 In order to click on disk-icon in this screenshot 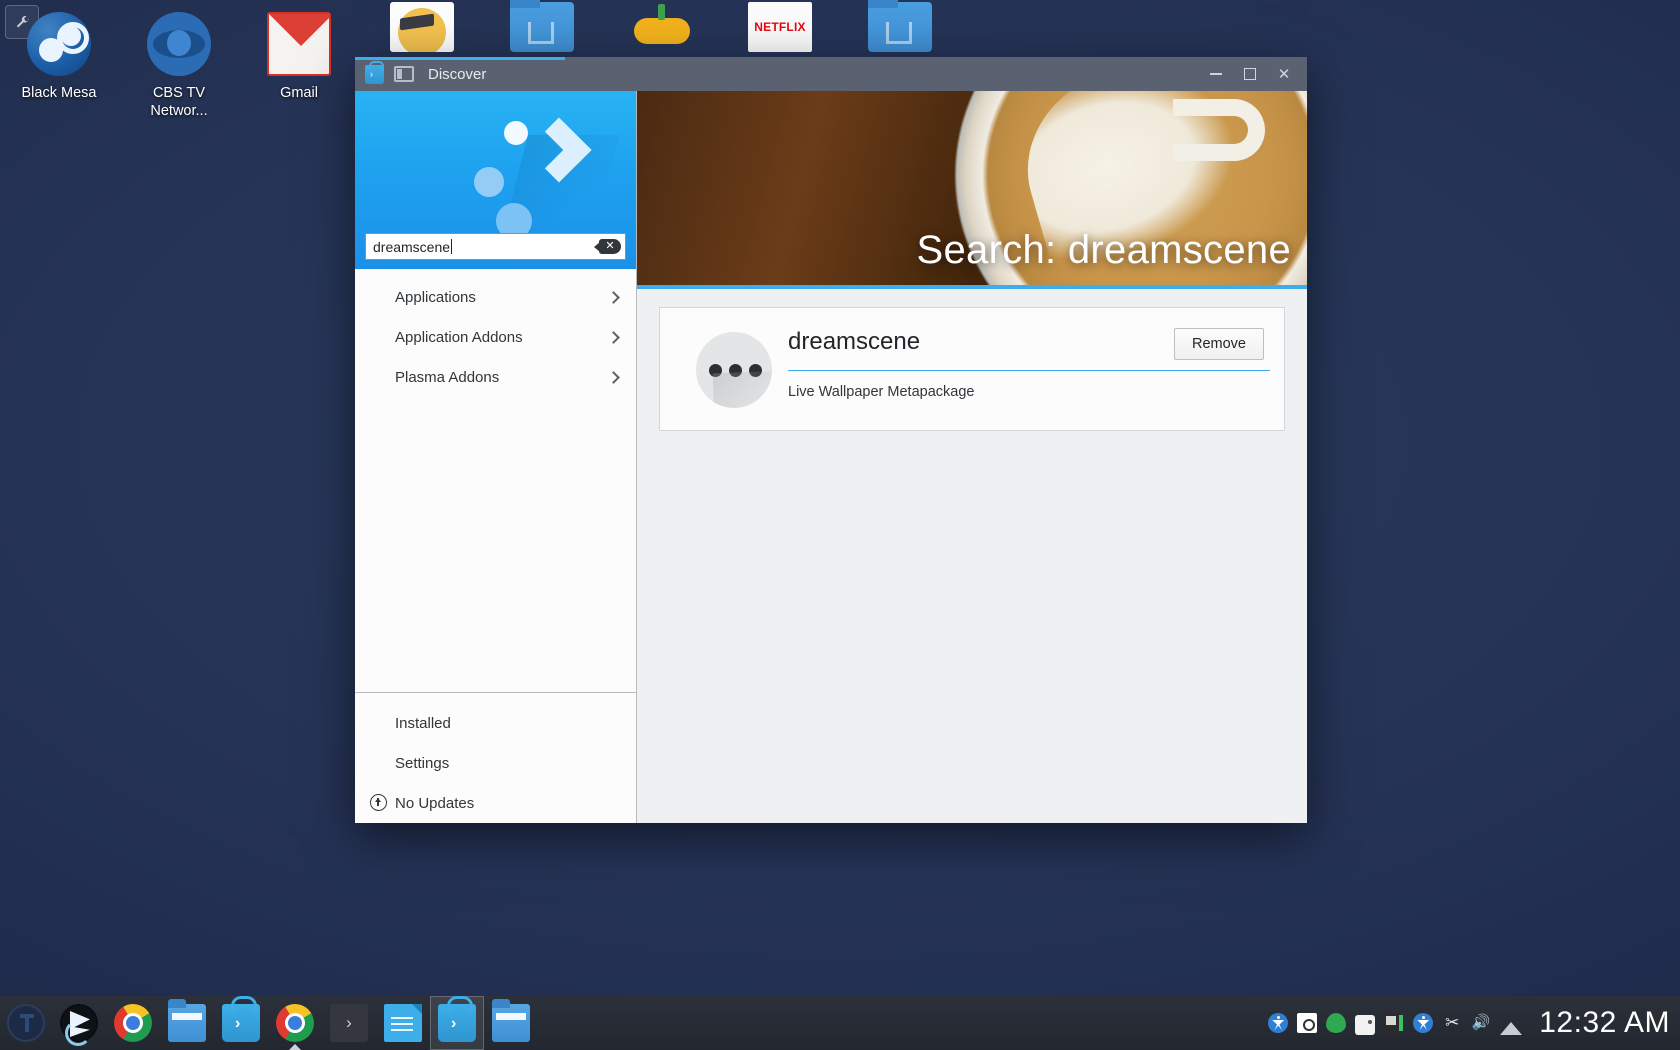, I will do `click(1365, 1024)`.